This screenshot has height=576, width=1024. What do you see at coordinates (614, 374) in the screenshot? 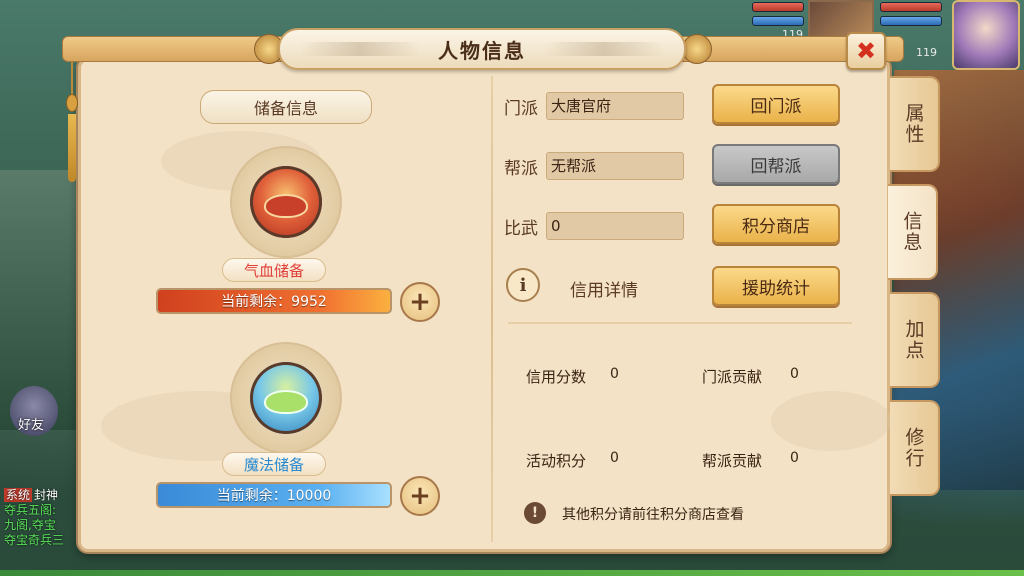
I see `credit-score-value: 0` at bounding box center [614, 374].